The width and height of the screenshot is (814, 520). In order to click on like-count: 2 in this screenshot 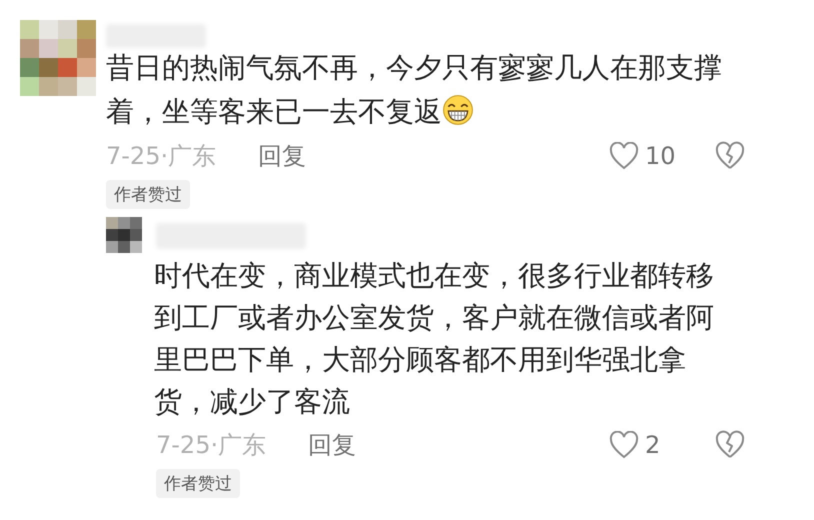, I will do `click(652, 445)`.